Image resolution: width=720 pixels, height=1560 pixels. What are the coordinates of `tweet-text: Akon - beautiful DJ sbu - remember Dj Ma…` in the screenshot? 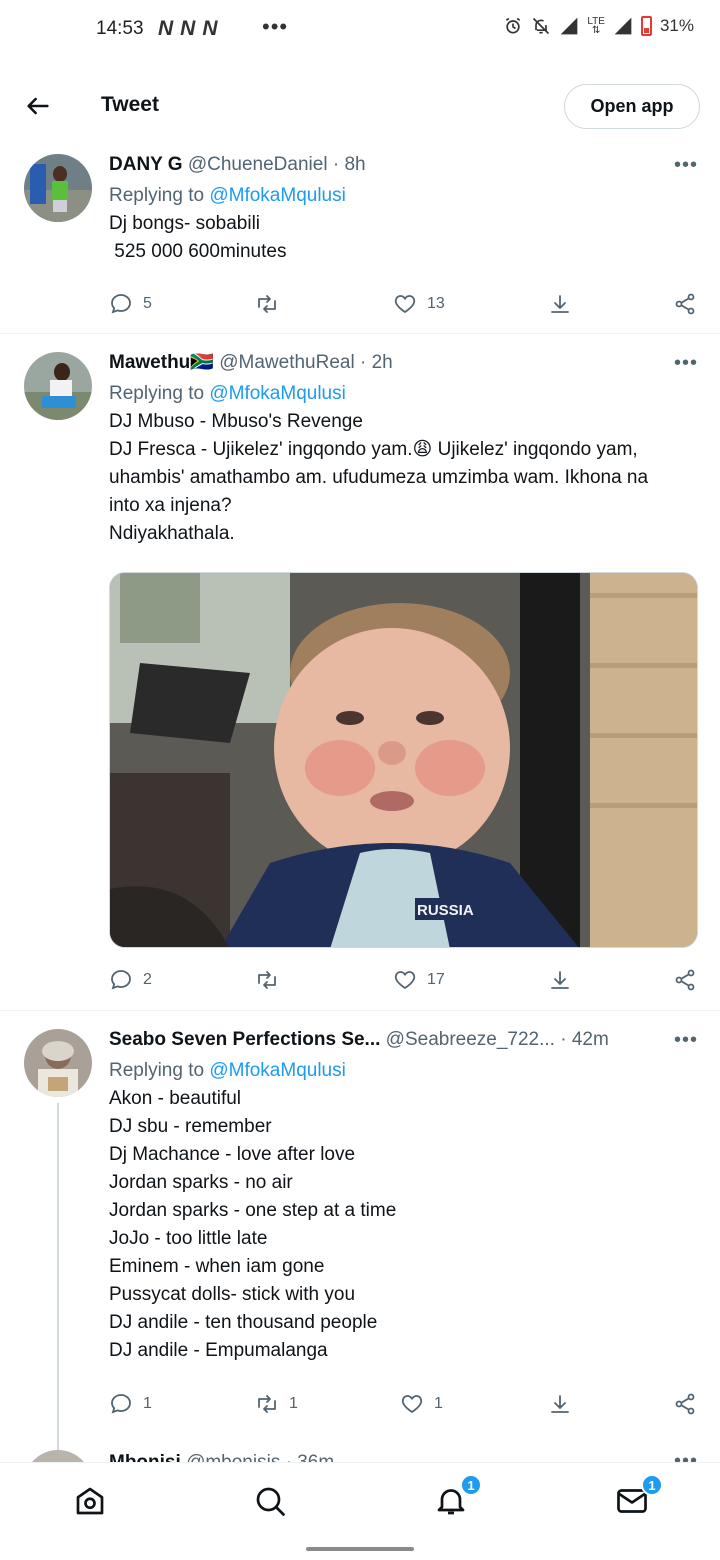 It's located at (403, 1225).